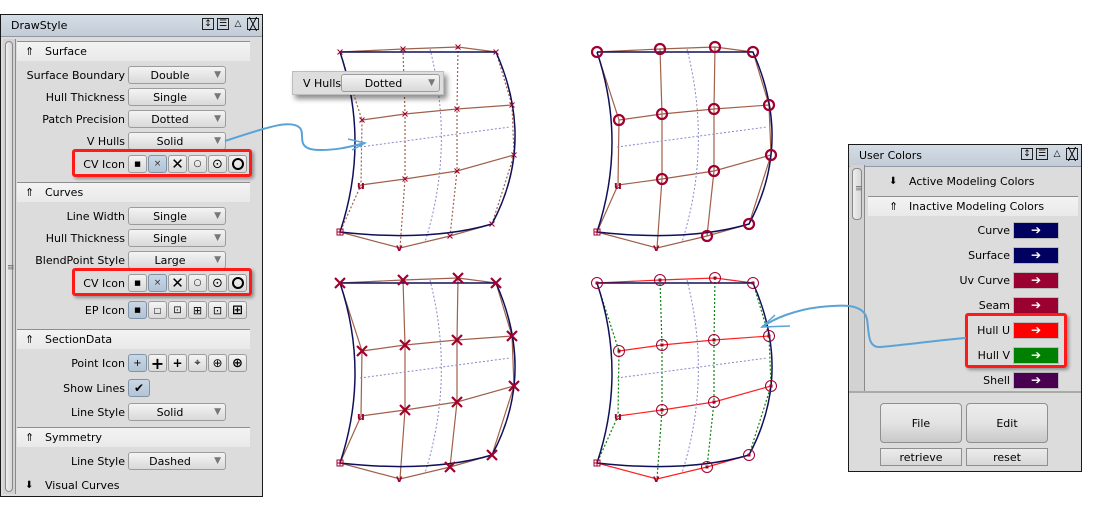 The height and width of the screenshot is (511, 1100). Describe the element at coordinates (972, 181) in the screenshot. I see `section-label: Active Modeling Colors` at that location.